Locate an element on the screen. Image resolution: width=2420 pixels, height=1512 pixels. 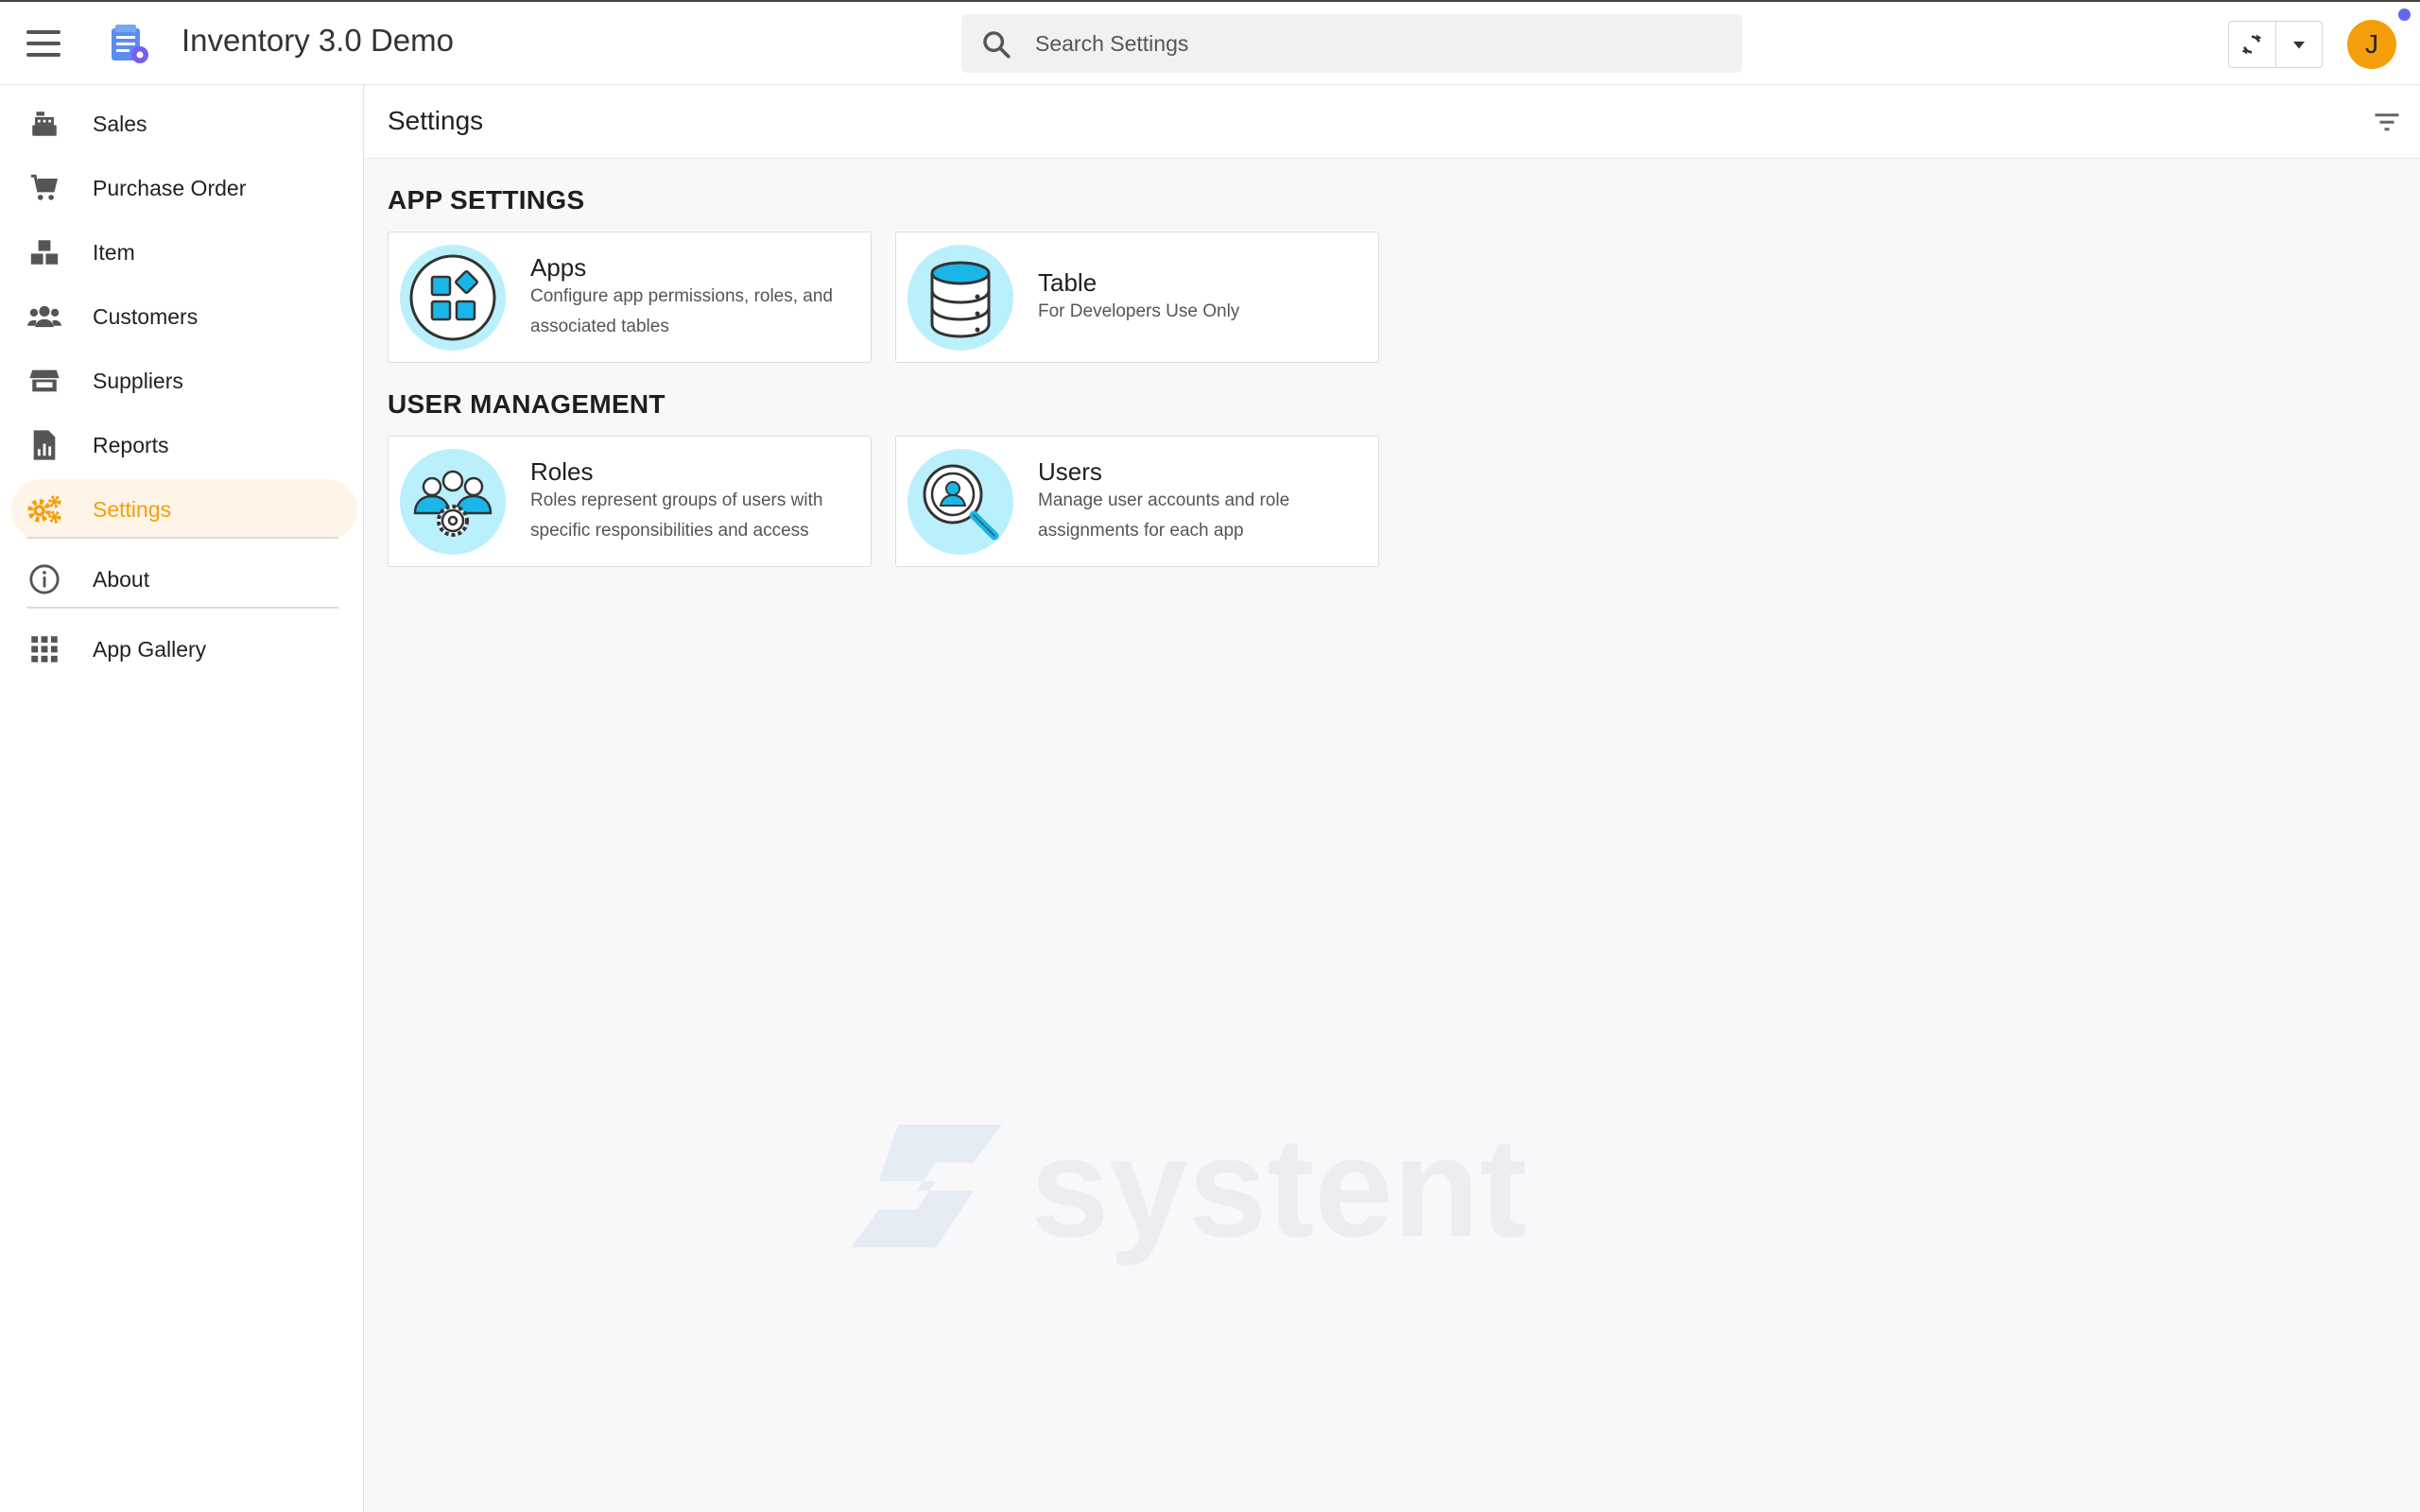
search-input is located at coordinates (1375, 43).